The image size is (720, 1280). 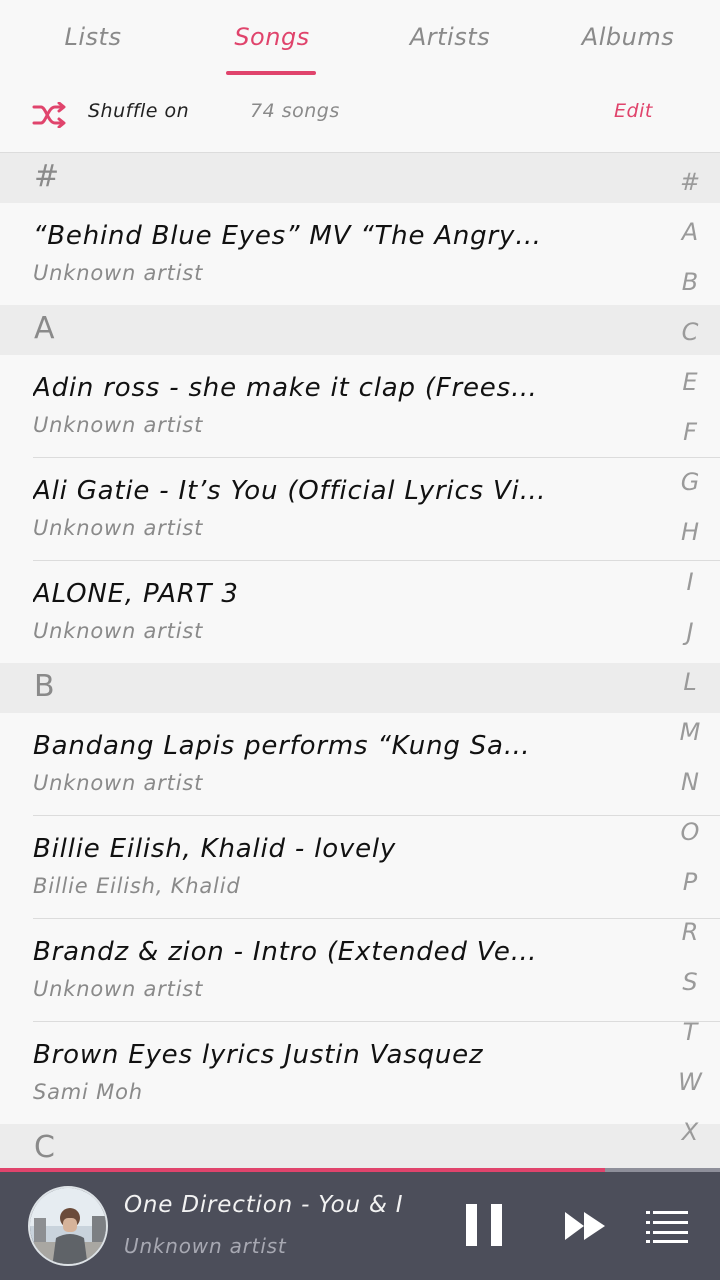 I want to click on index-letter: C, so click(x=690, y=332).